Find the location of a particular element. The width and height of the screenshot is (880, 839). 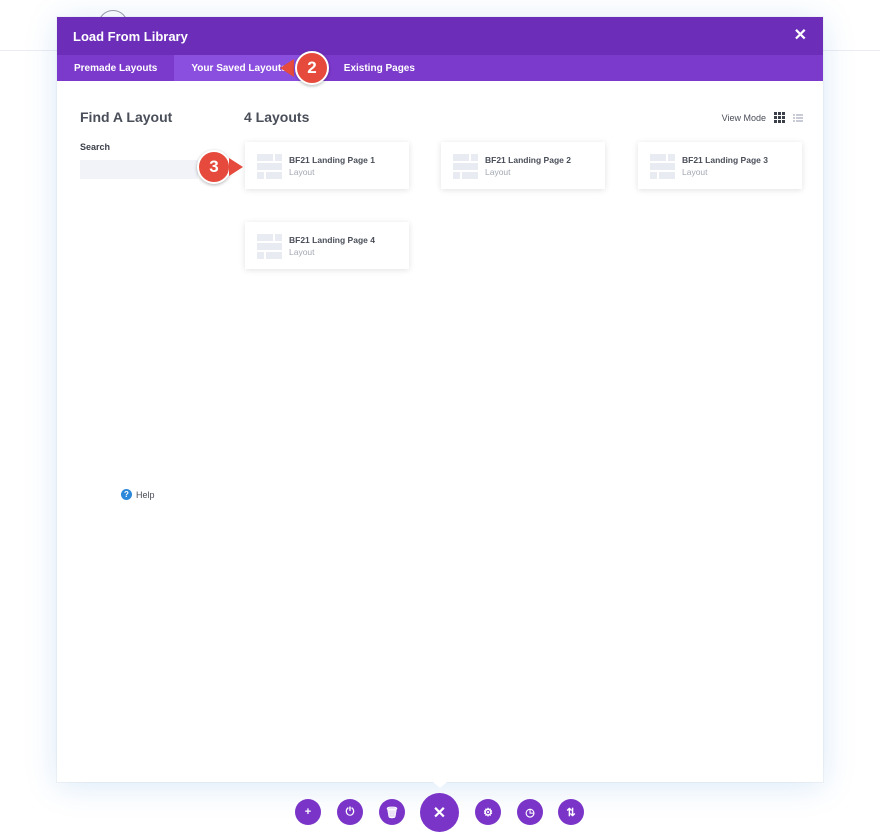

callout-badge-3: 3 is located at coordinates (214, 167).